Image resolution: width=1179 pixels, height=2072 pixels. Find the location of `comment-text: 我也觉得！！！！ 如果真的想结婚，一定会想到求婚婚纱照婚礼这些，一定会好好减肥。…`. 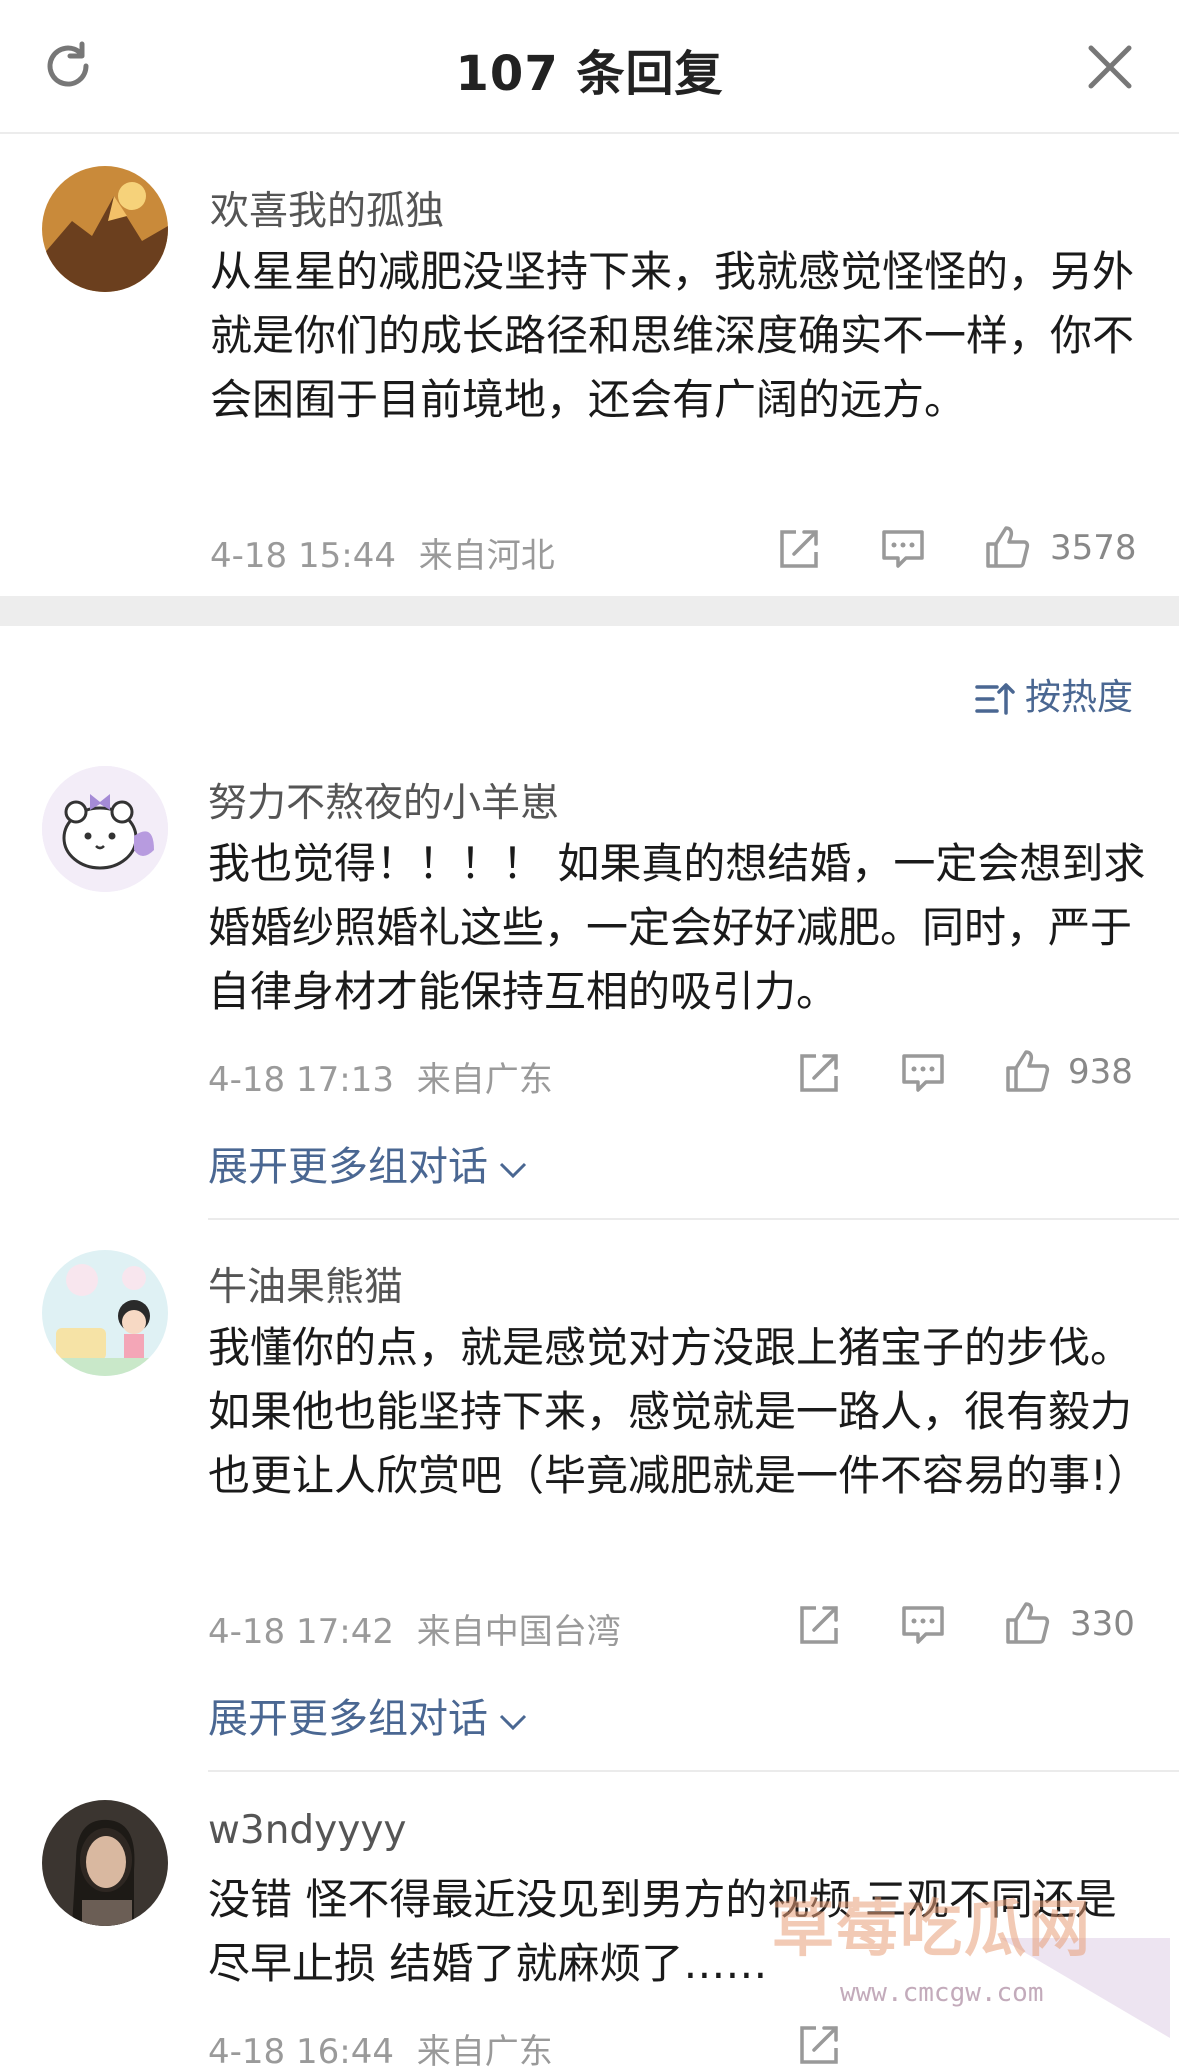

comment-text: 我也觉得！！！！ 如果真的想结婚，一定会想到求婚婚纱照婚礼这些，一定会好好减肥。… is located at coordinates (677, 927).